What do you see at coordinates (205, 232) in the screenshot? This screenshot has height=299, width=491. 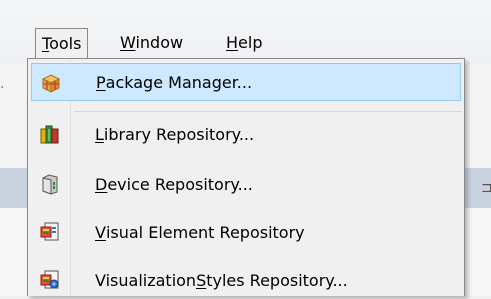 I see `visual-element-repository-label: isual Element Repository` at bounding box center [205, 232].